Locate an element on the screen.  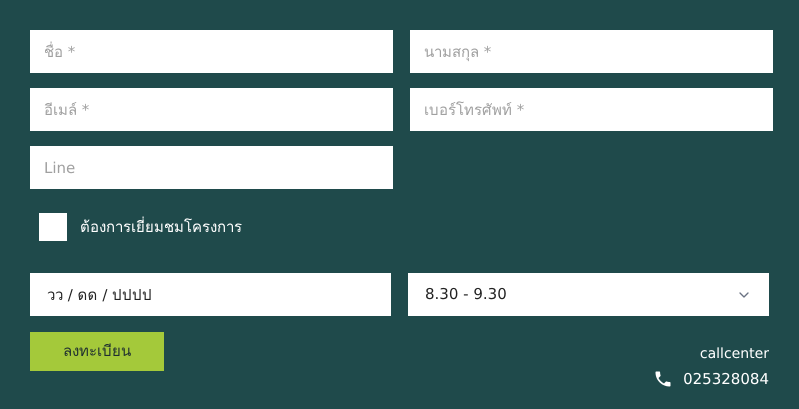
register-button: ลงทะเบียน is located at coordinates (97, 351).